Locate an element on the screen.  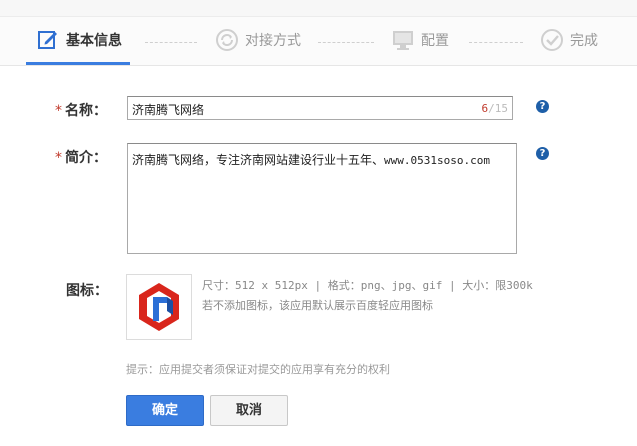
icon-default-note: 若不添加图标，该应用默认展示百度轻应用图标 is located at coordinates (317, 305).